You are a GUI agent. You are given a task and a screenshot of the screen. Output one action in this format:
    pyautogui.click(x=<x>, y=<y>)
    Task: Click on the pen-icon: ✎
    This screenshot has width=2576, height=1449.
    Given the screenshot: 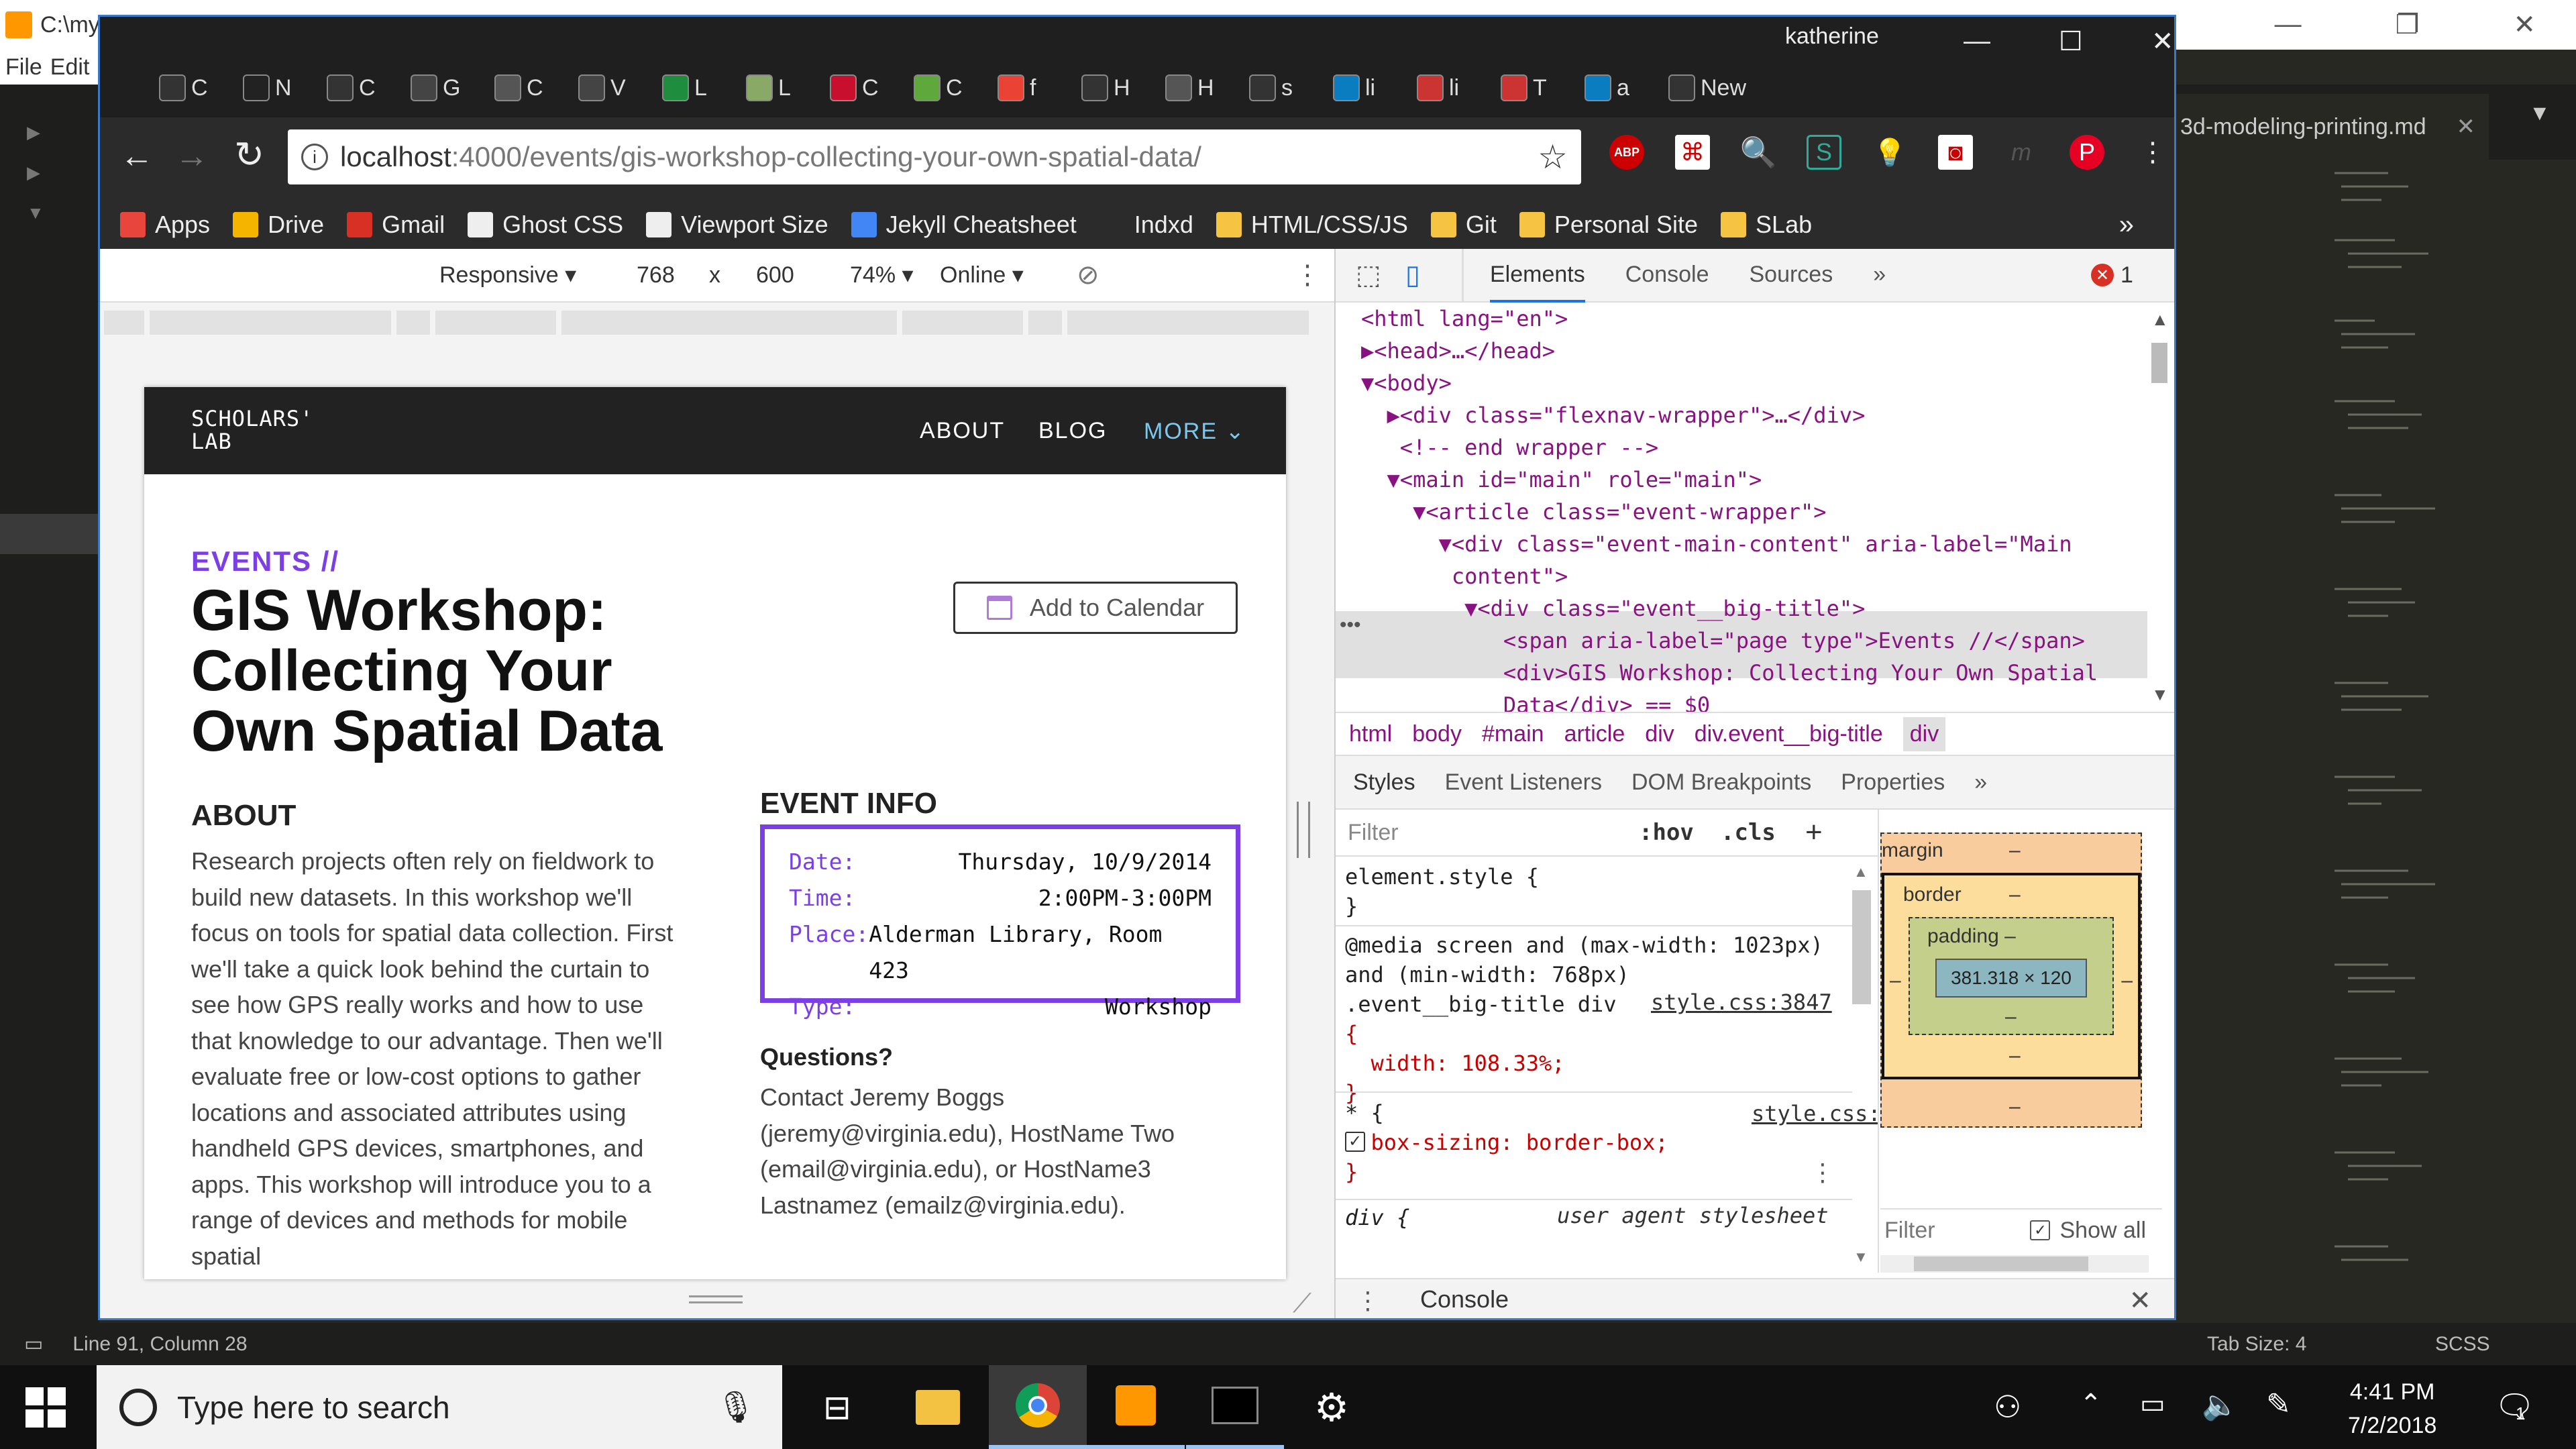 What is the action you would take?
    pyautogui.click(x=2278, y=1404)
    